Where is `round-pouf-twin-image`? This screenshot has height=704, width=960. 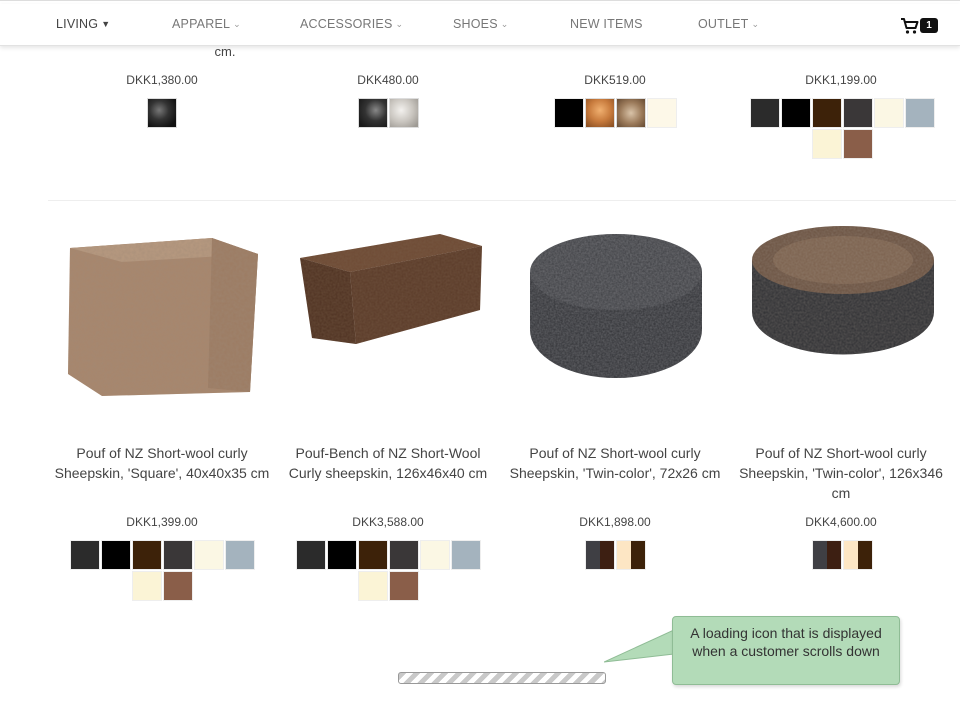
round-pouf-twin-image is located at coordinates (843, 290).